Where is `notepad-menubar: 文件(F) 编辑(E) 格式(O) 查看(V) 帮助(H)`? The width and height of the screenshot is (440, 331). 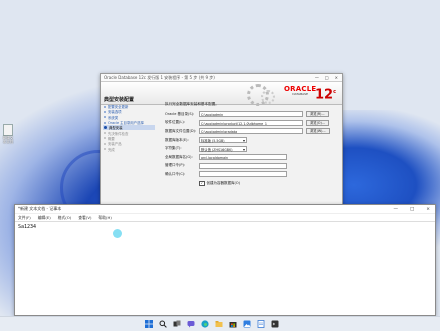 notepad-menubar: 文件(F) 编辑(E) 格式(O) 查看(V) 帮助(H) is located at coordinates (225, 218).